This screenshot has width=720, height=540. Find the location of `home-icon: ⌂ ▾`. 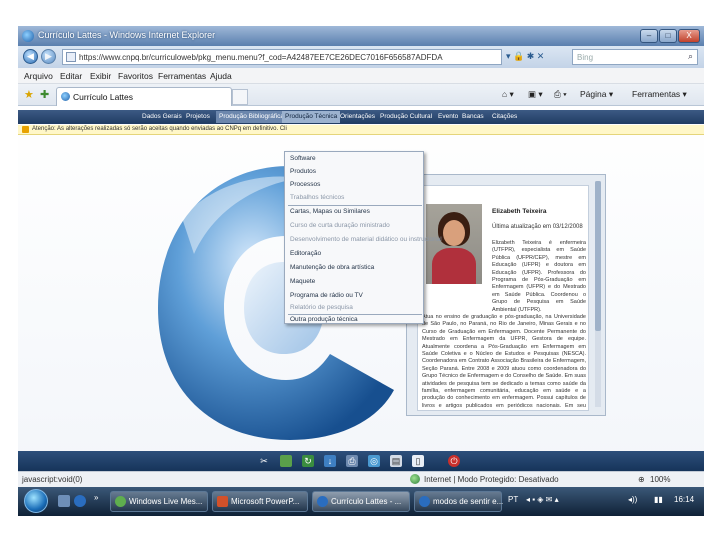

home-icon: ⌂ ▾ is located at coordinates (508, 94).